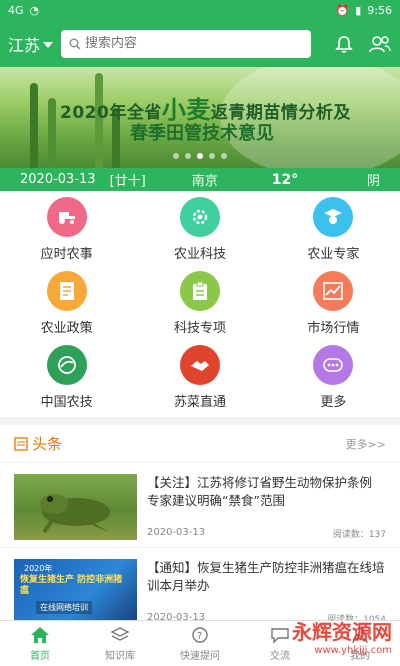  I want to click on bottom-tab-bar: 首页 知识库 ? 快速提问 交流 我的, so click(200, 643).